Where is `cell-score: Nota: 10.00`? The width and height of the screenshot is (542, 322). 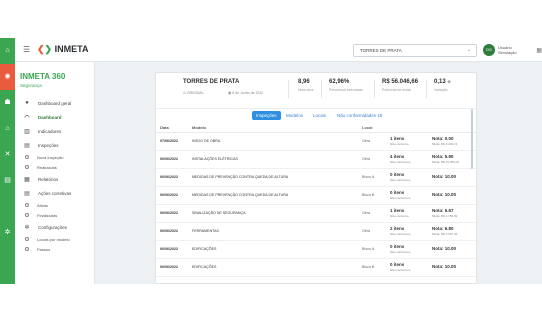
cell-score: Nota: 10.00 is located at coordinates (454, 267).